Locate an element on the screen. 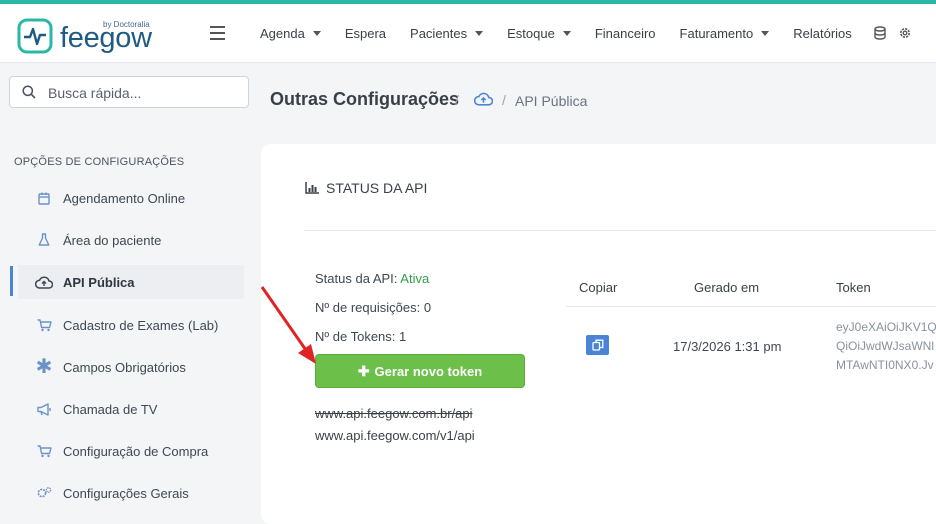 This screenshot has height=524, width=936. sidebar-item-configuracao-compra: Configuração de Compra is located at coordinates (131, 451).